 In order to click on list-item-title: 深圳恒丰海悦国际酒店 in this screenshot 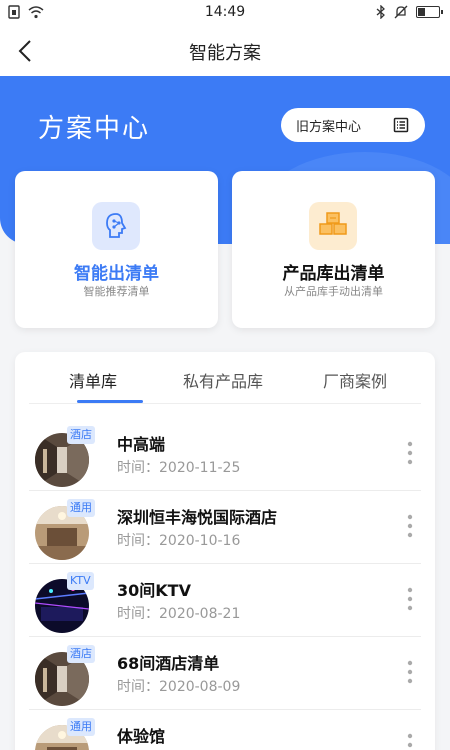, I will do `click(197, 517)`.